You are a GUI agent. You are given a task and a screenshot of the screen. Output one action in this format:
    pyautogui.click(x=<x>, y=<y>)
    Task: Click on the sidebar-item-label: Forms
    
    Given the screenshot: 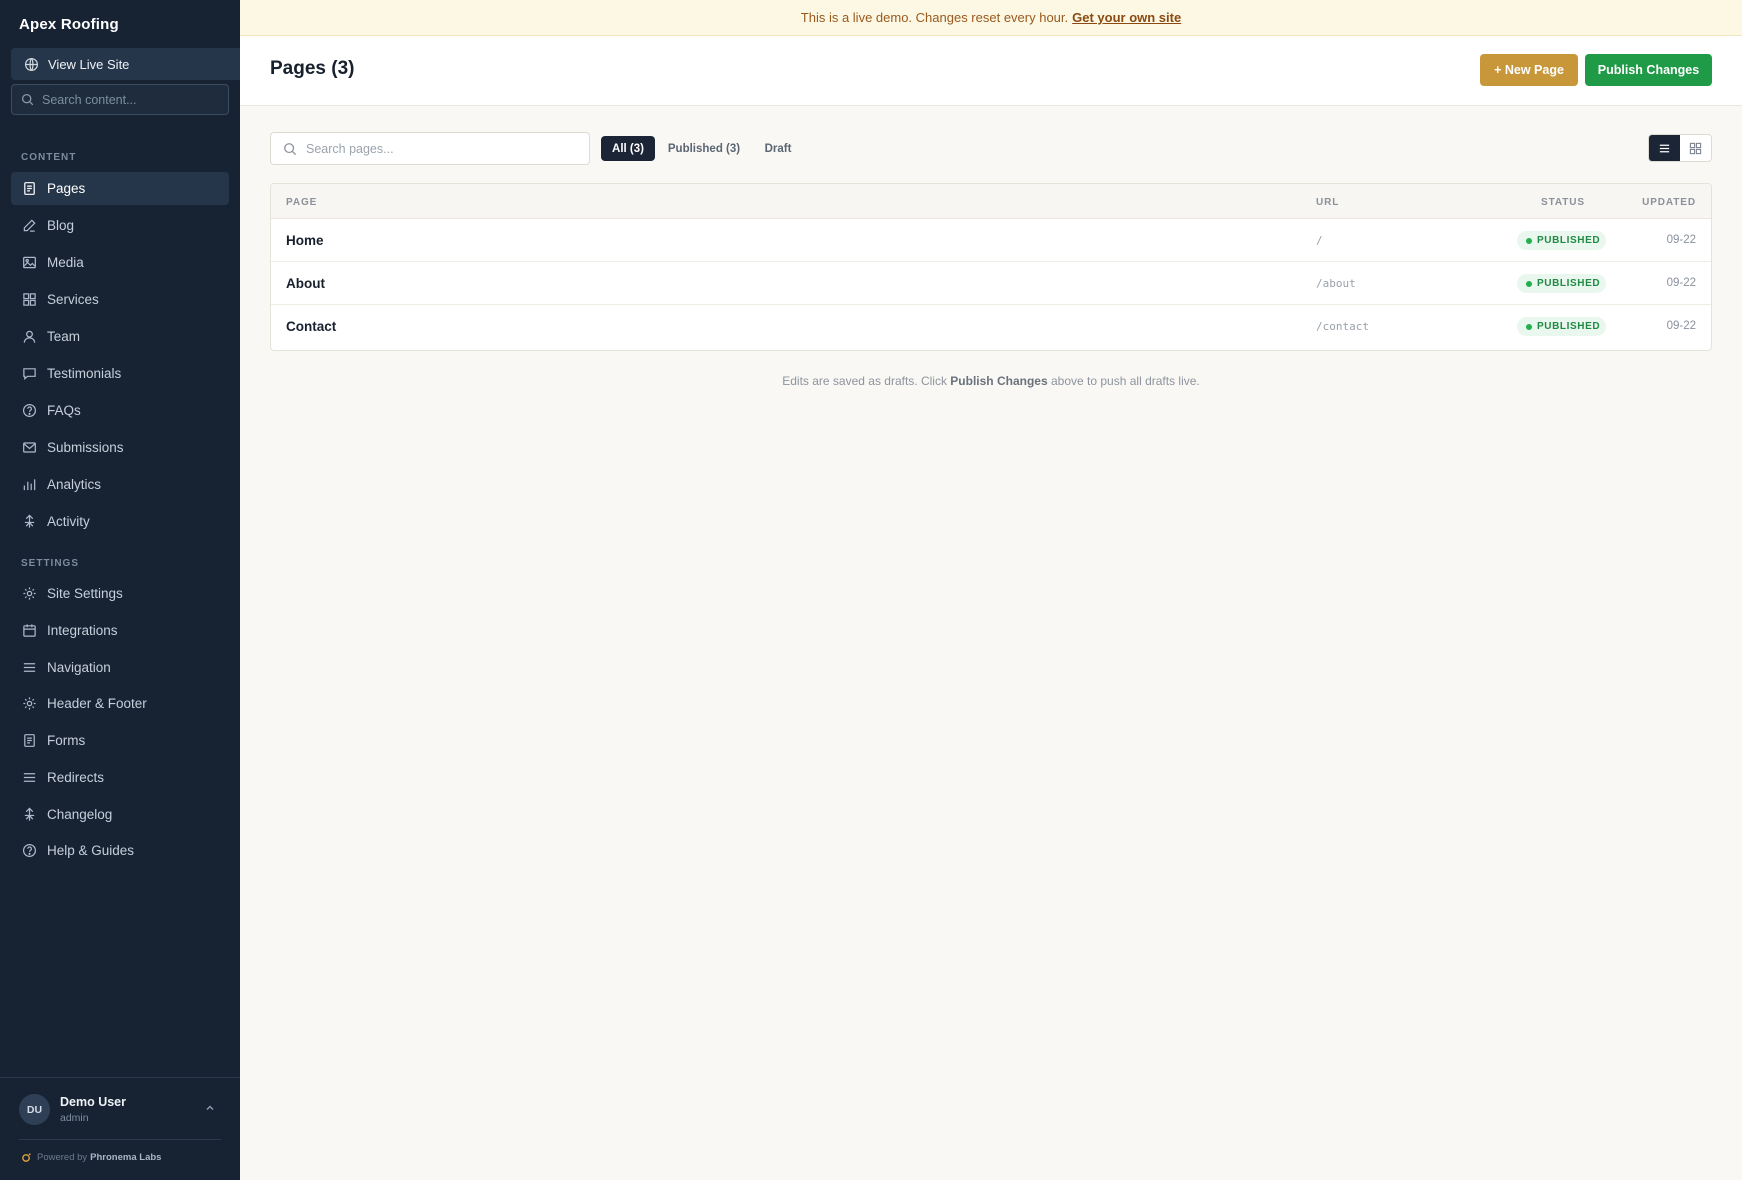 What is the action you would take?
    pyautogui.click(x=66, y=740)
    